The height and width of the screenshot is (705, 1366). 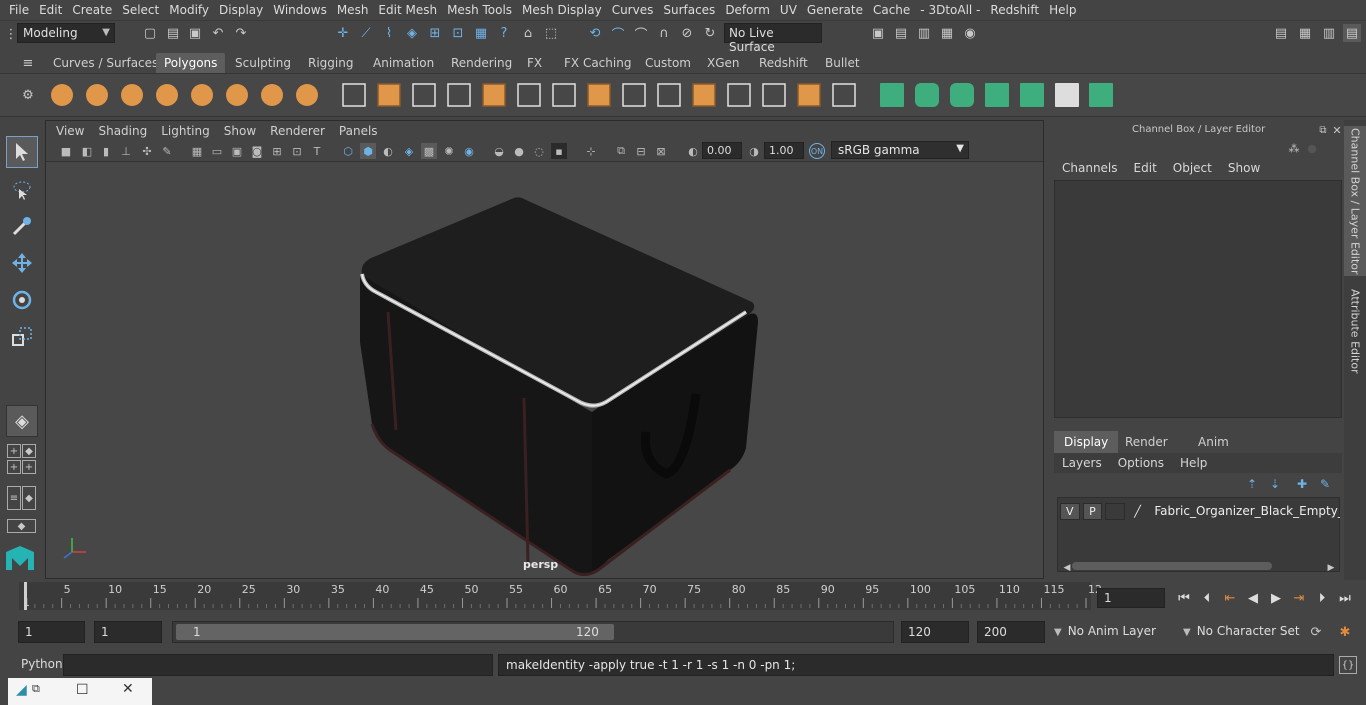 I want to click on extrude-icon, so click(x=599, y=95).